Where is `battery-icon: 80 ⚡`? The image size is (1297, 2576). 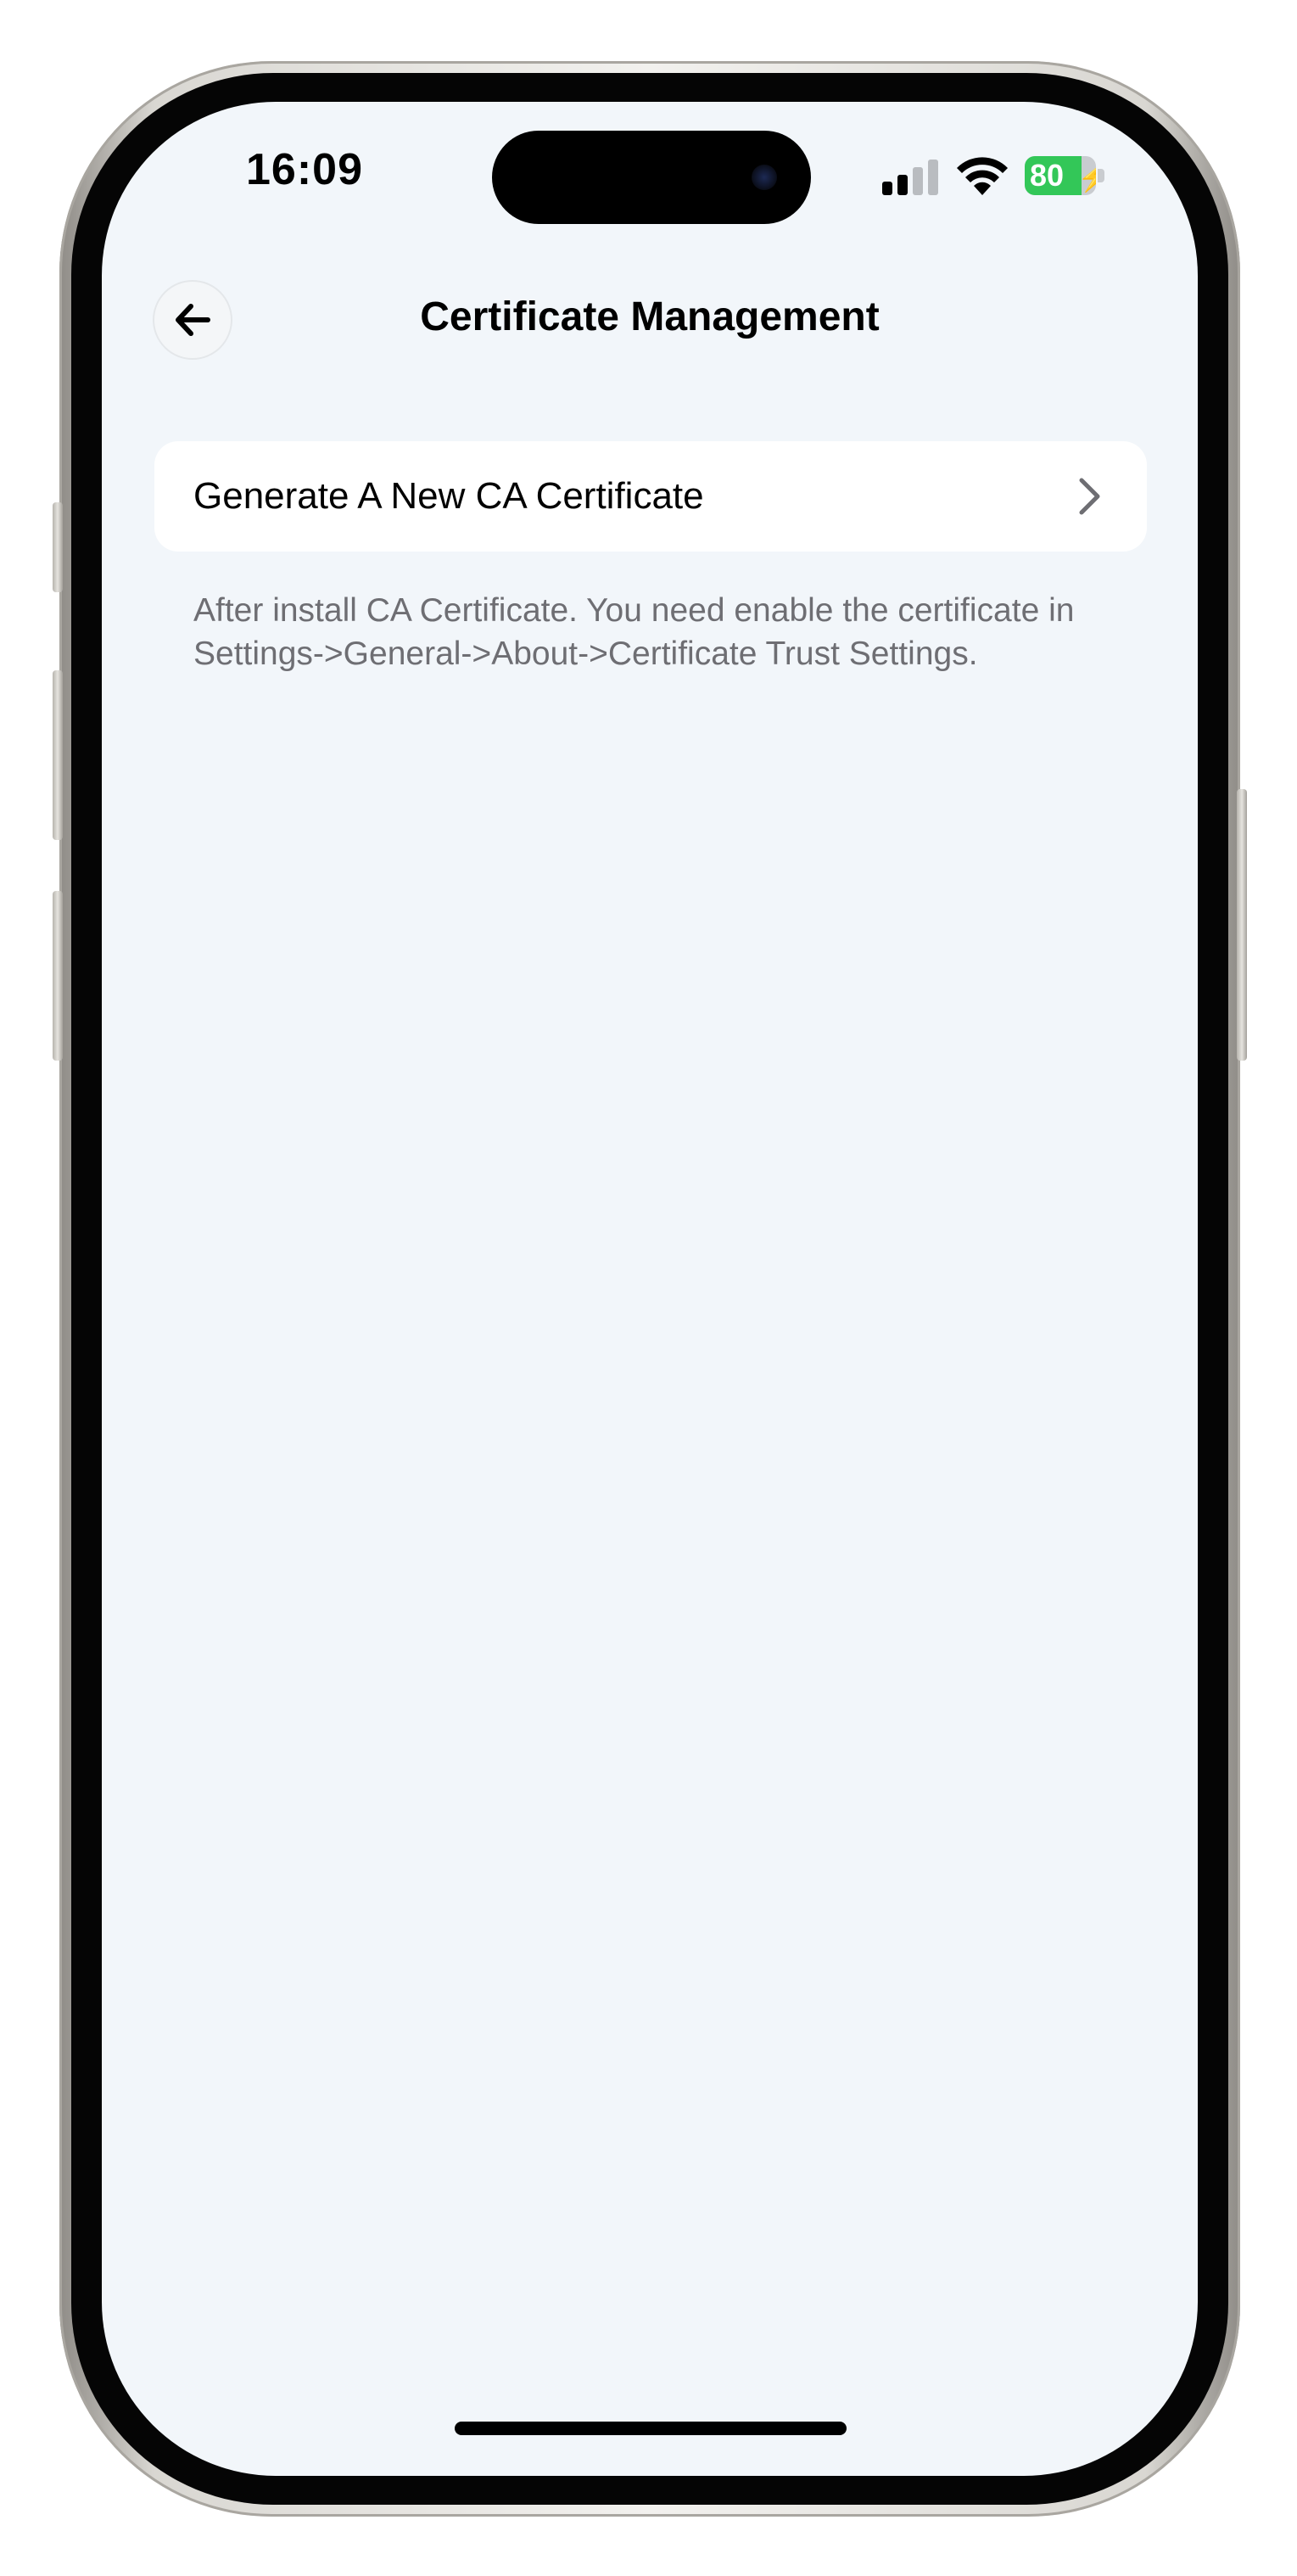 battery-icon: 80 ⚡ is located at coordinates (1065, 175).